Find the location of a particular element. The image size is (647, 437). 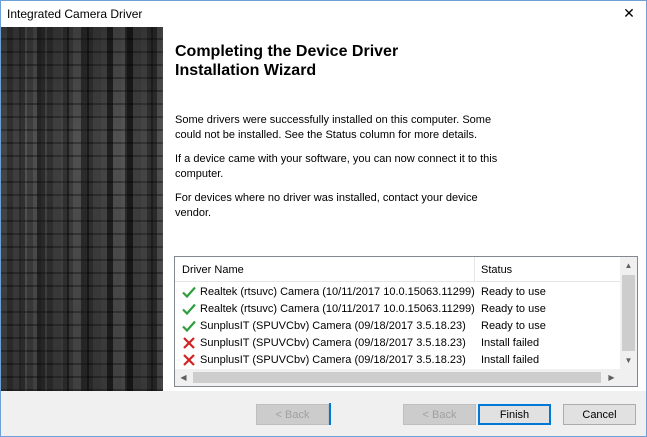

scroll-left-arrow-icon: ◀ is located at coordinates (183, 377).